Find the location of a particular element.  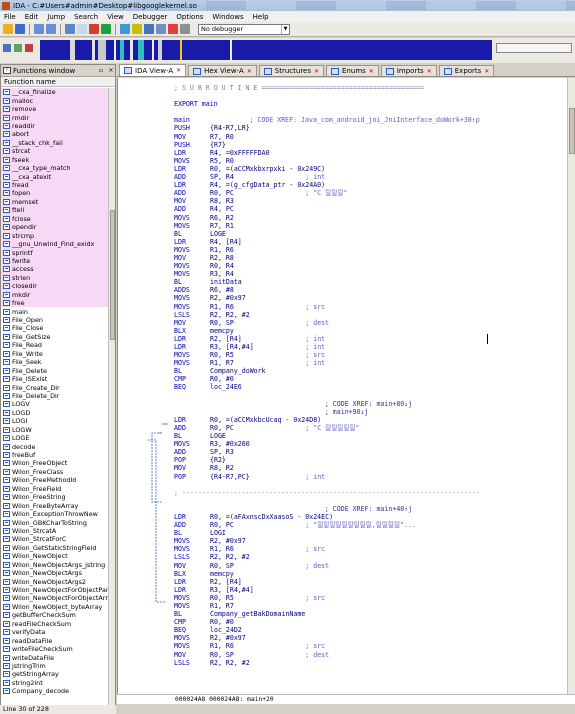

operands: R2, R2, #2 is located at coordinates (230, 557).